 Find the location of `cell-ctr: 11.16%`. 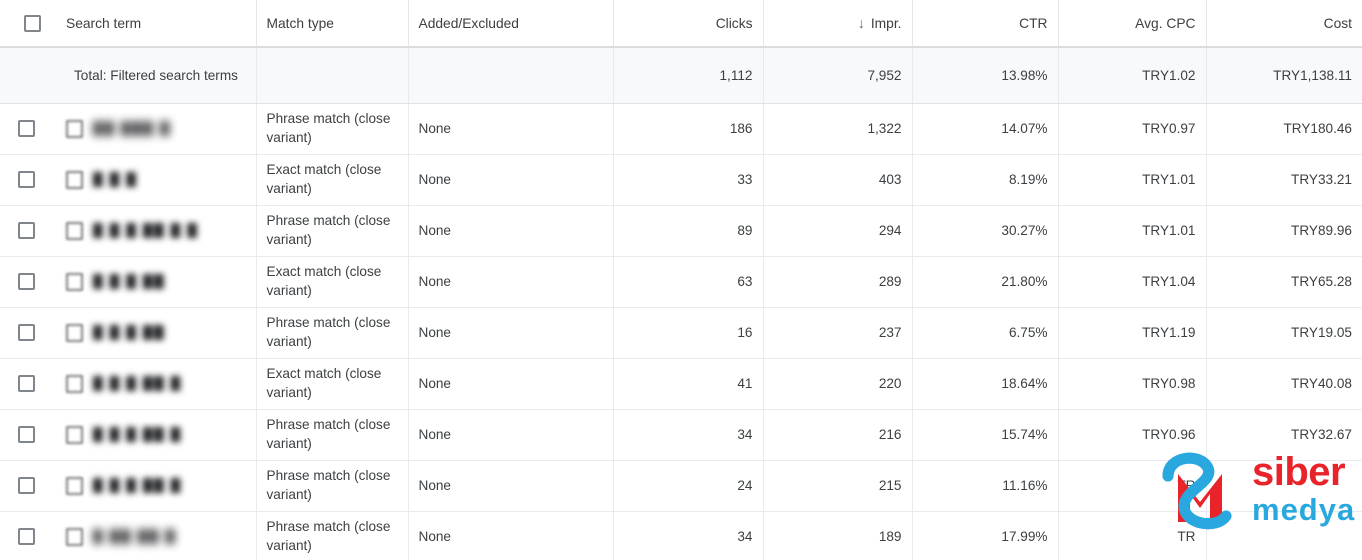

cell-ctr: 11.16% is located at coordinates (985, 486).